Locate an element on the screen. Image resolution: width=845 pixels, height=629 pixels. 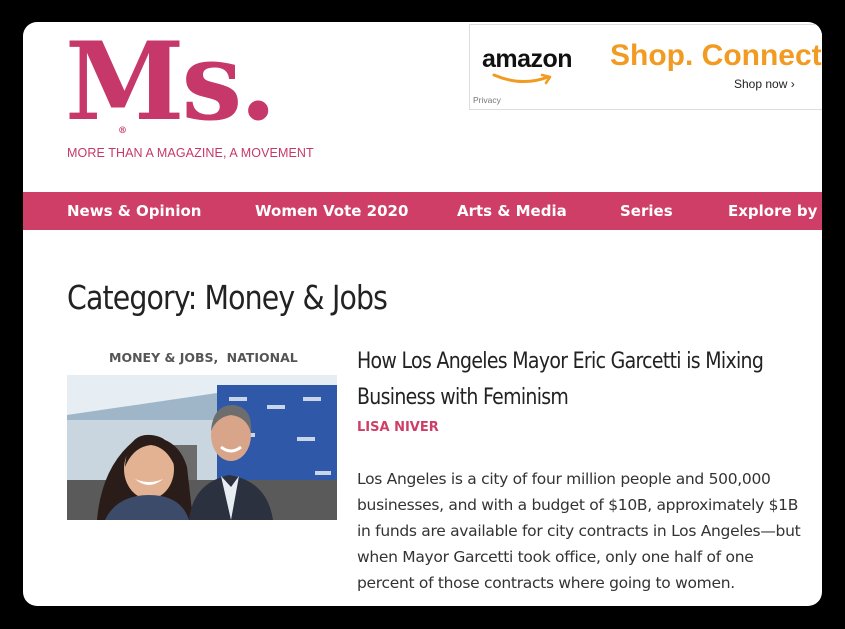
nav-item-arts-media: Arts & Media is located at coordinates (512, 211).